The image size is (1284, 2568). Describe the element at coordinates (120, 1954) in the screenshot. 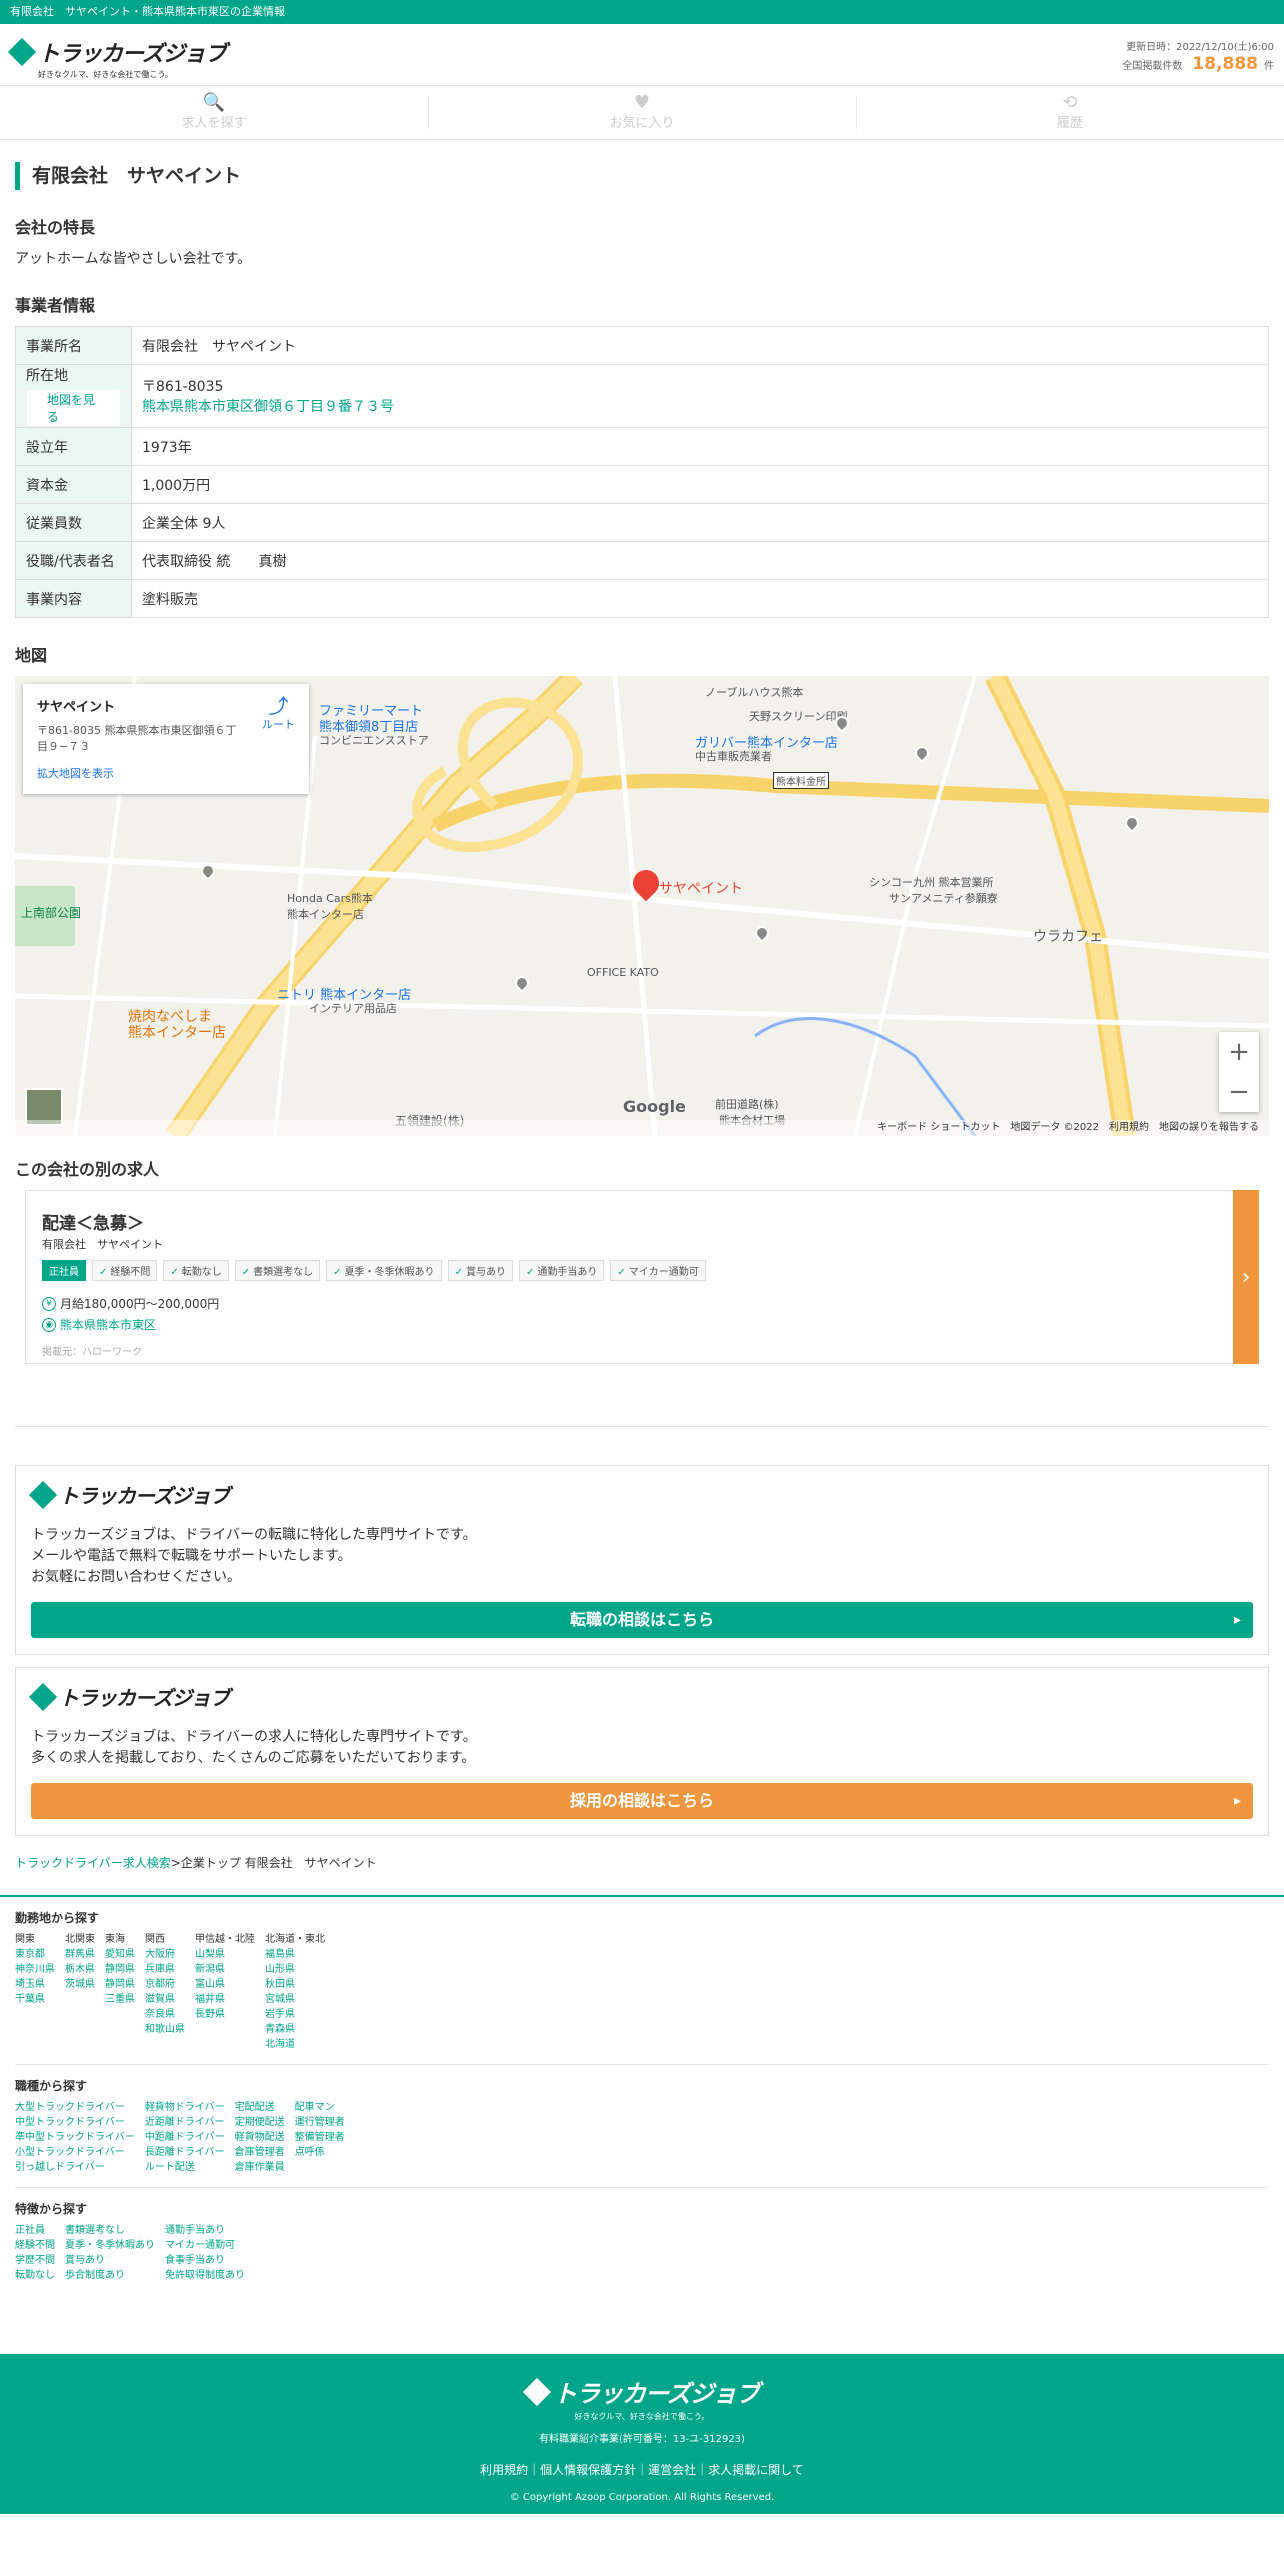

I see `search-link: 愛知県` at that location.